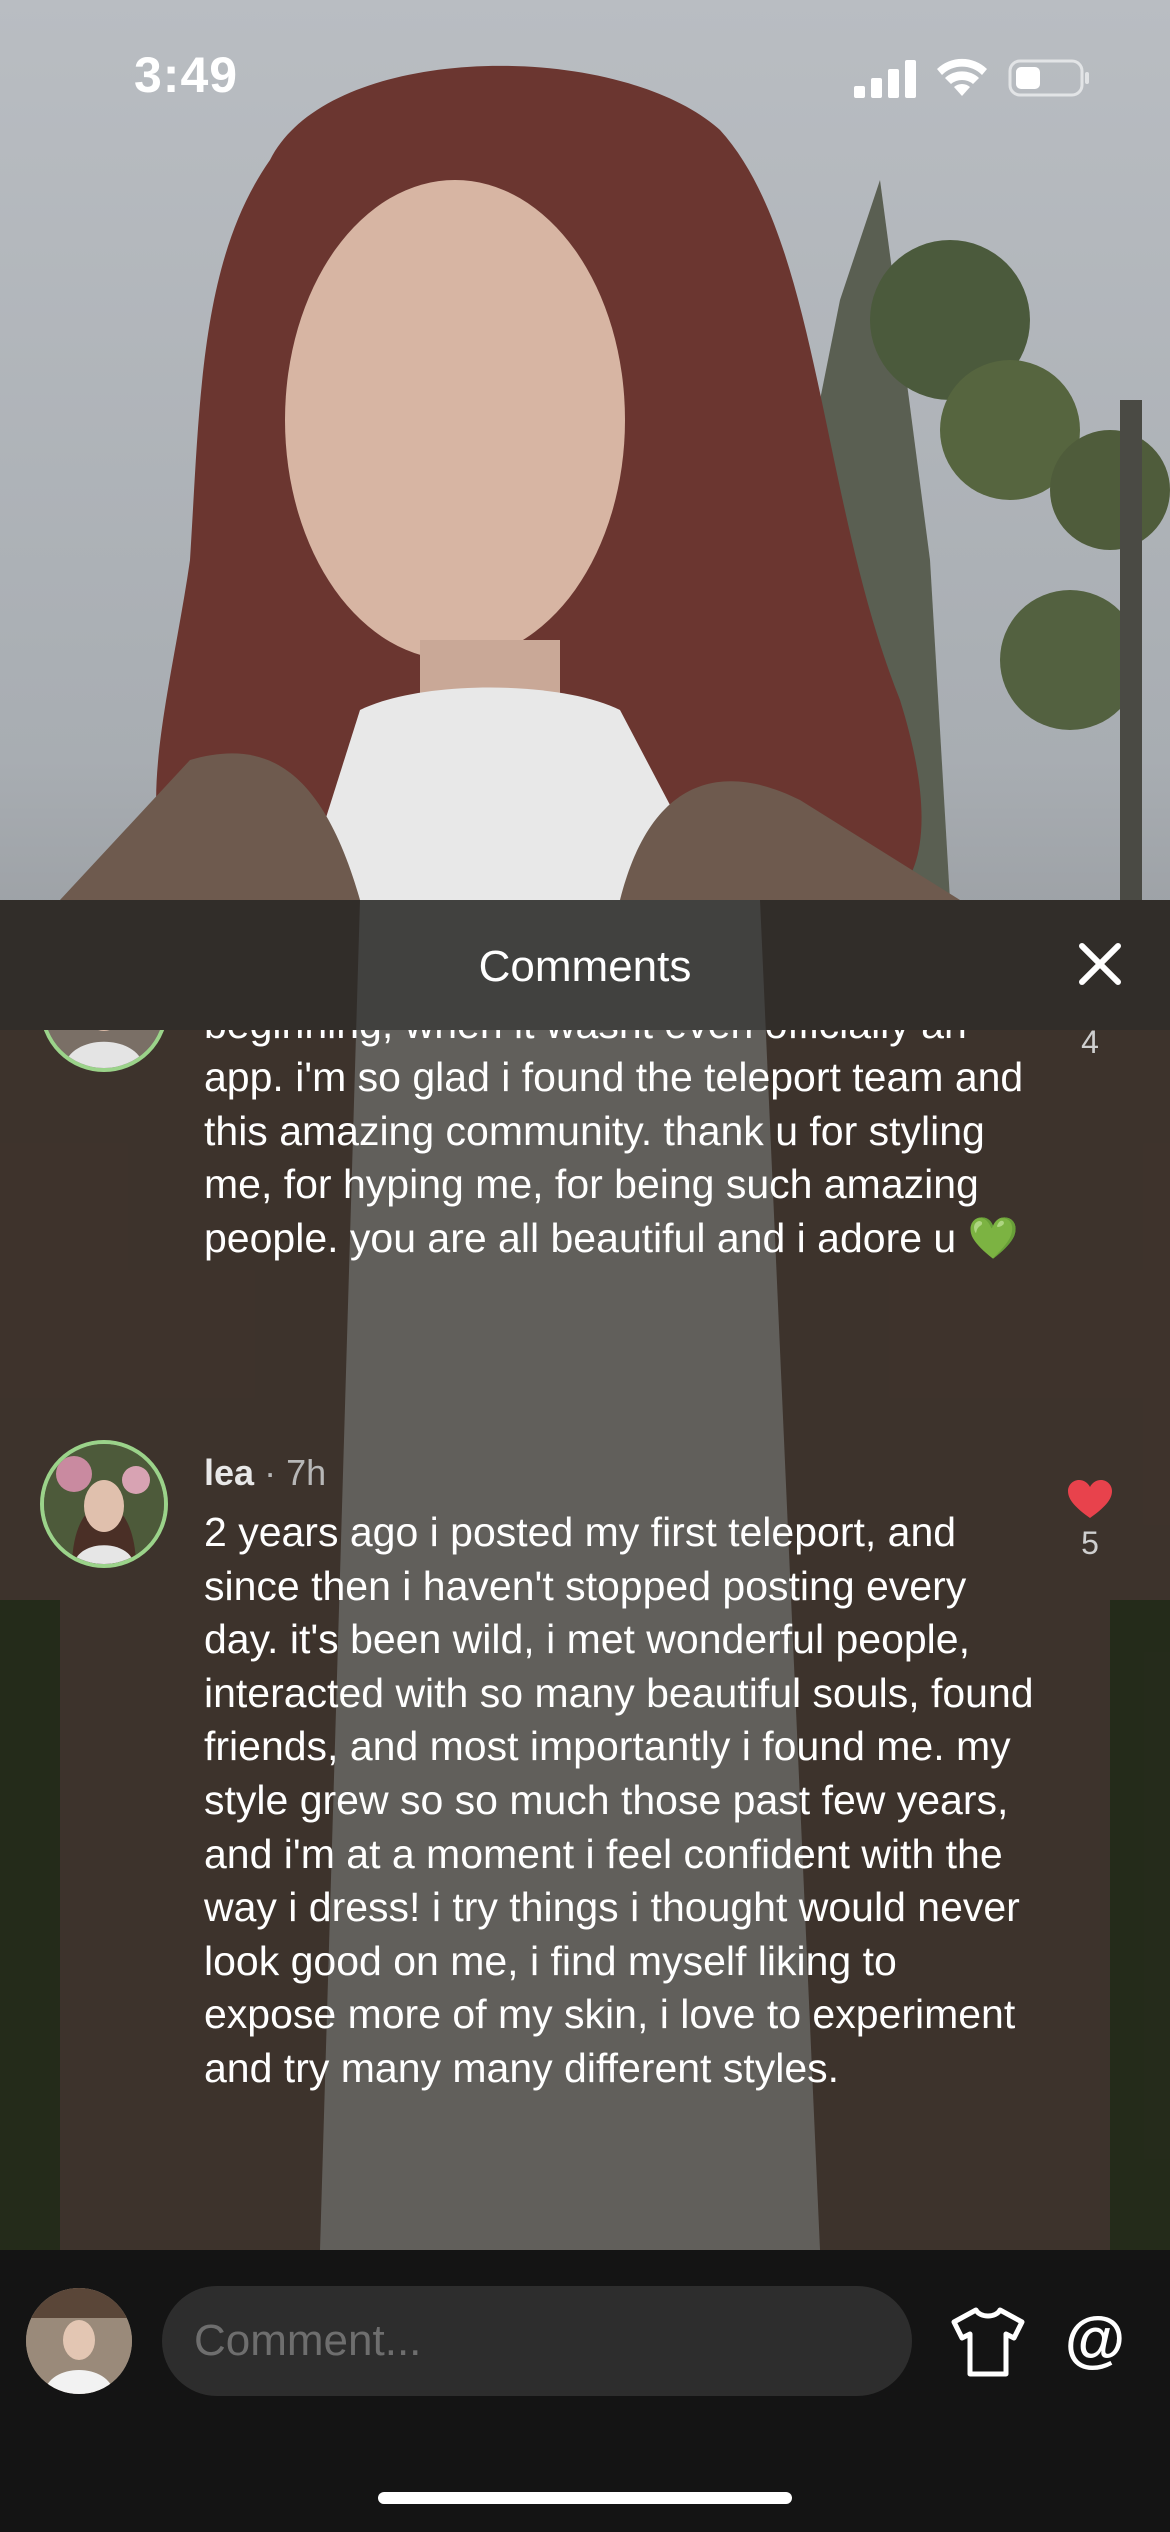 The width and height of the screenshot is (1170, 2532). I want to click on mention-button: @, so click(1095, 2340).